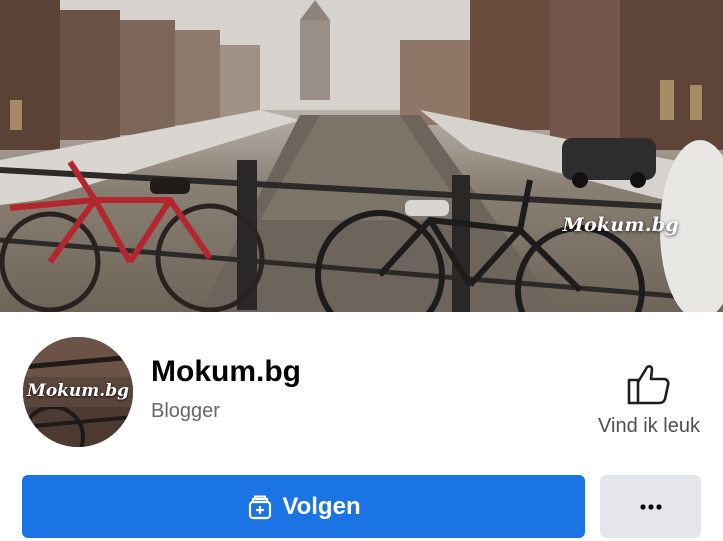 The width and height of the screenshot is (723, 541). Describe the element at coordinates (649, 426) in the screenshot. I see `like-label: Vind ik leuk` at that location.